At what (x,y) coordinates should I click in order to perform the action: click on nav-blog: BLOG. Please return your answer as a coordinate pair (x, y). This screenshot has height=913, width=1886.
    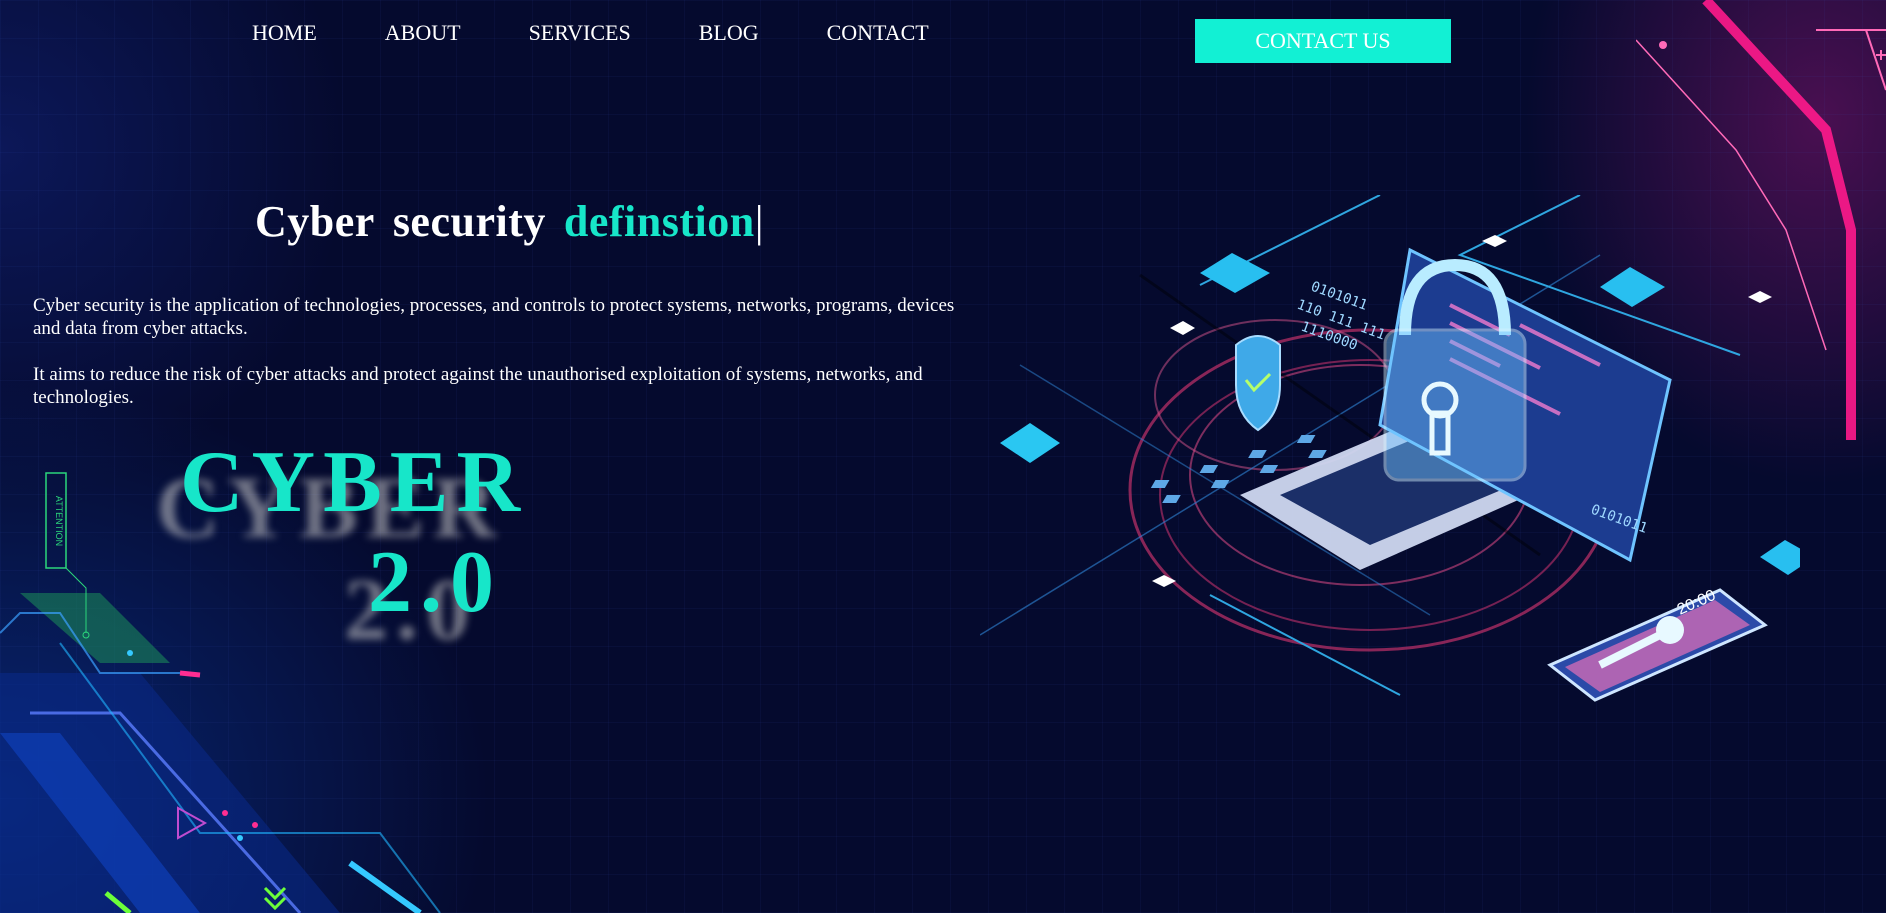
    Looking at the image, I should click on (729, 33).